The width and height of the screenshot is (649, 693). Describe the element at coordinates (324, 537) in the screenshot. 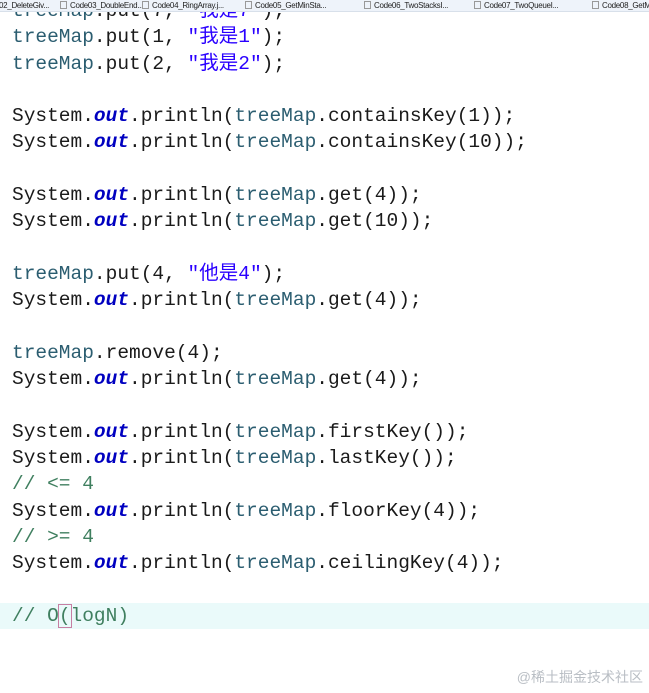

I see `code-line: // >= 4` at that location.